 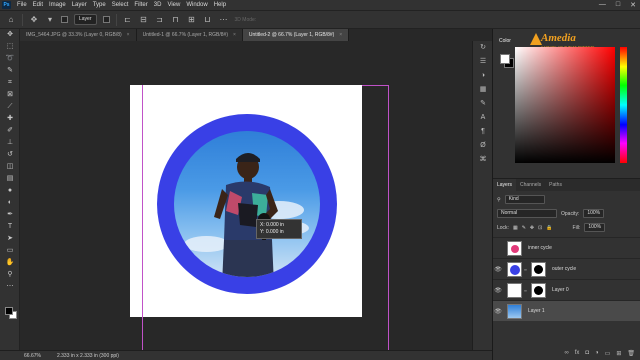 I want to click on saturation-value-field, so click(x=565, y=105).